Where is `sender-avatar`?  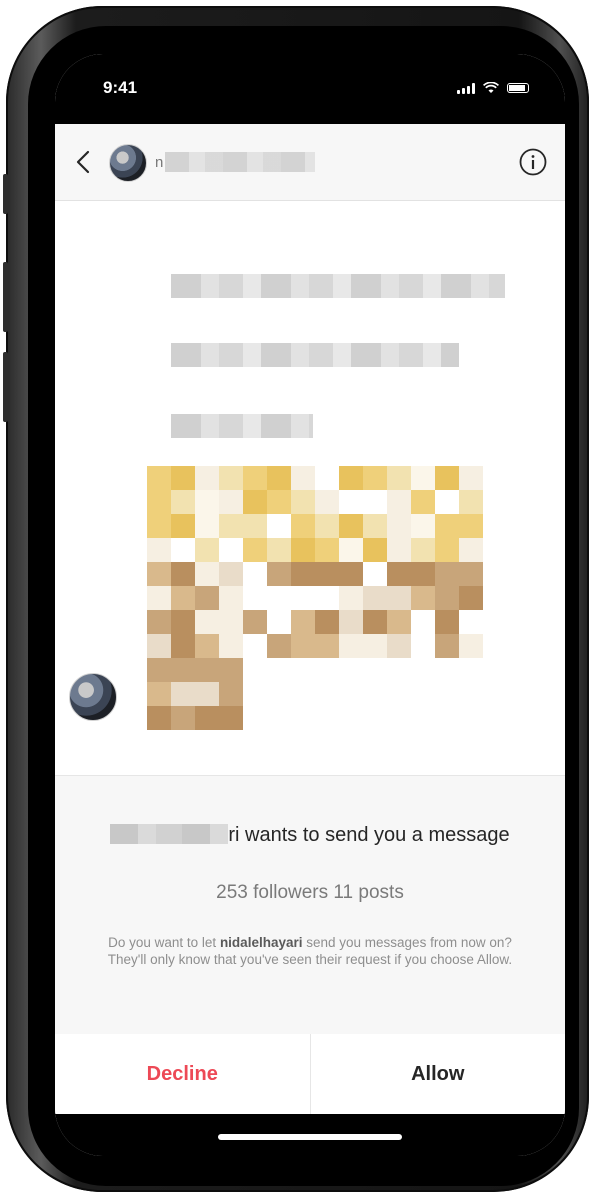 sender-avatar is located at coordinates (93, 697).